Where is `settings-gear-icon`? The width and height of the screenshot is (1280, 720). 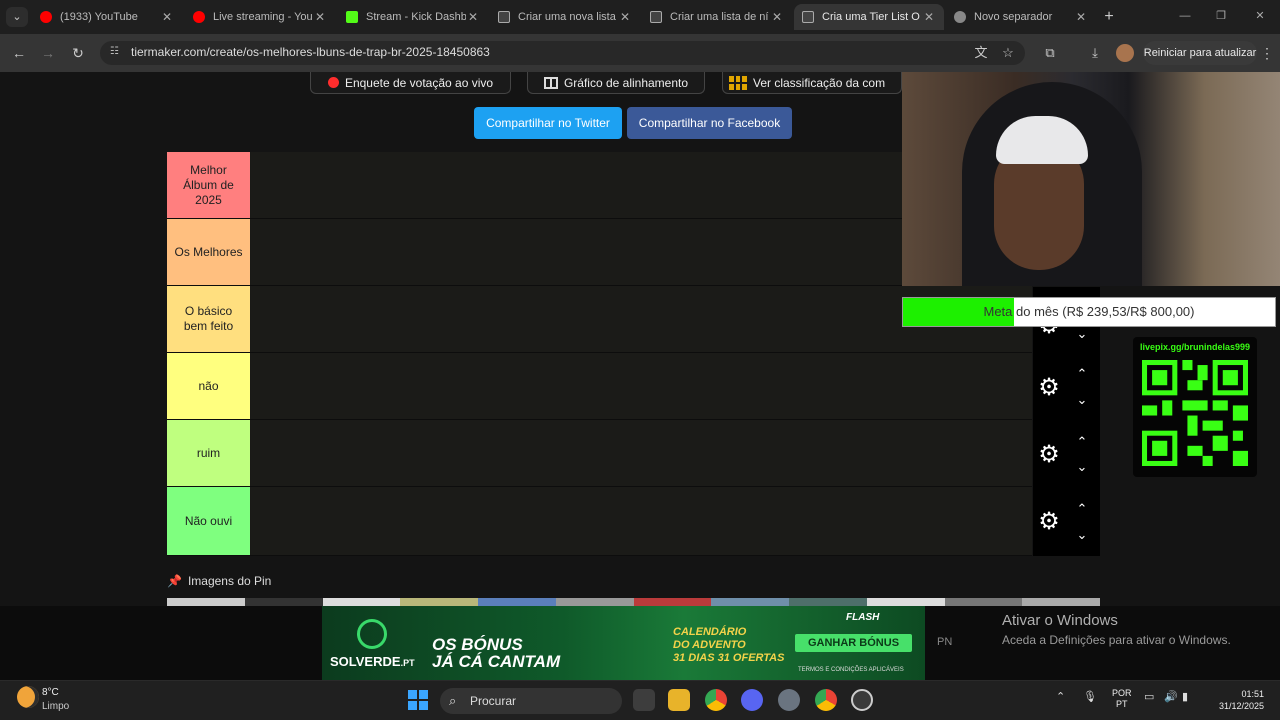 settings-gear-icon is located at coordinates (789, 700).